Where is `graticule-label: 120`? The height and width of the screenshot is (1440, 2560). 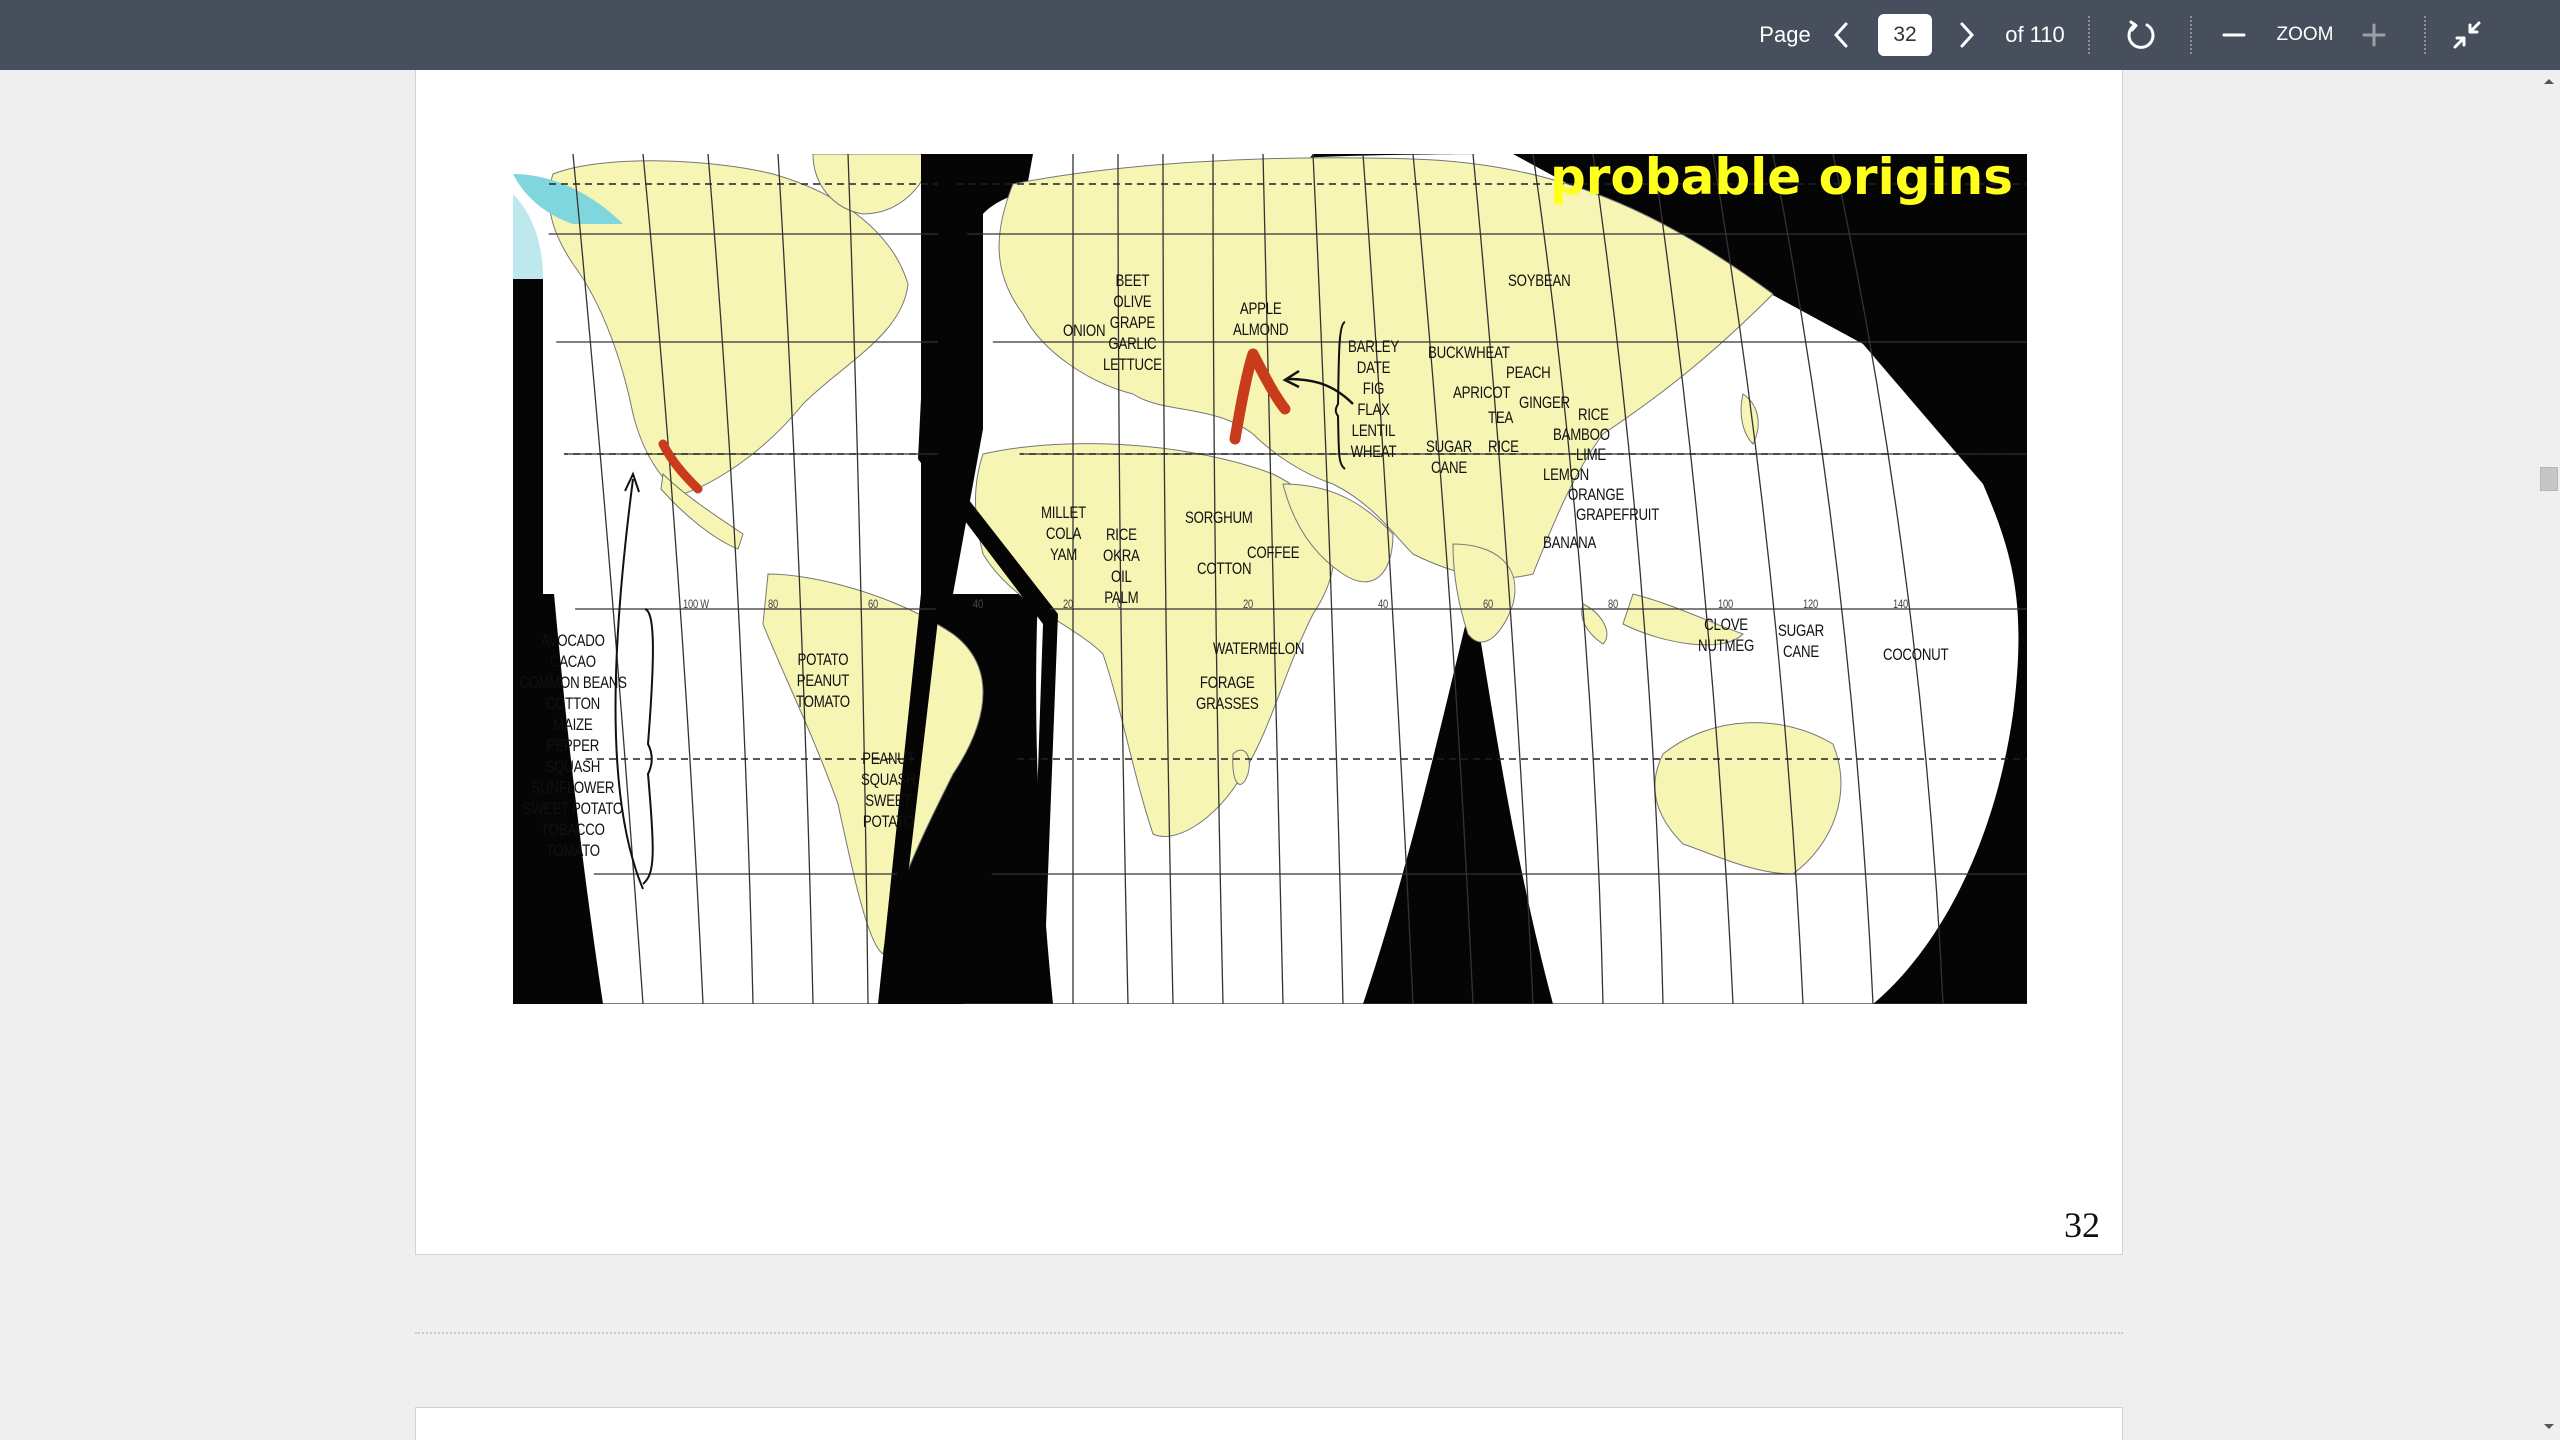
graticule-label: 120 is located at coordinates (1810, 604).